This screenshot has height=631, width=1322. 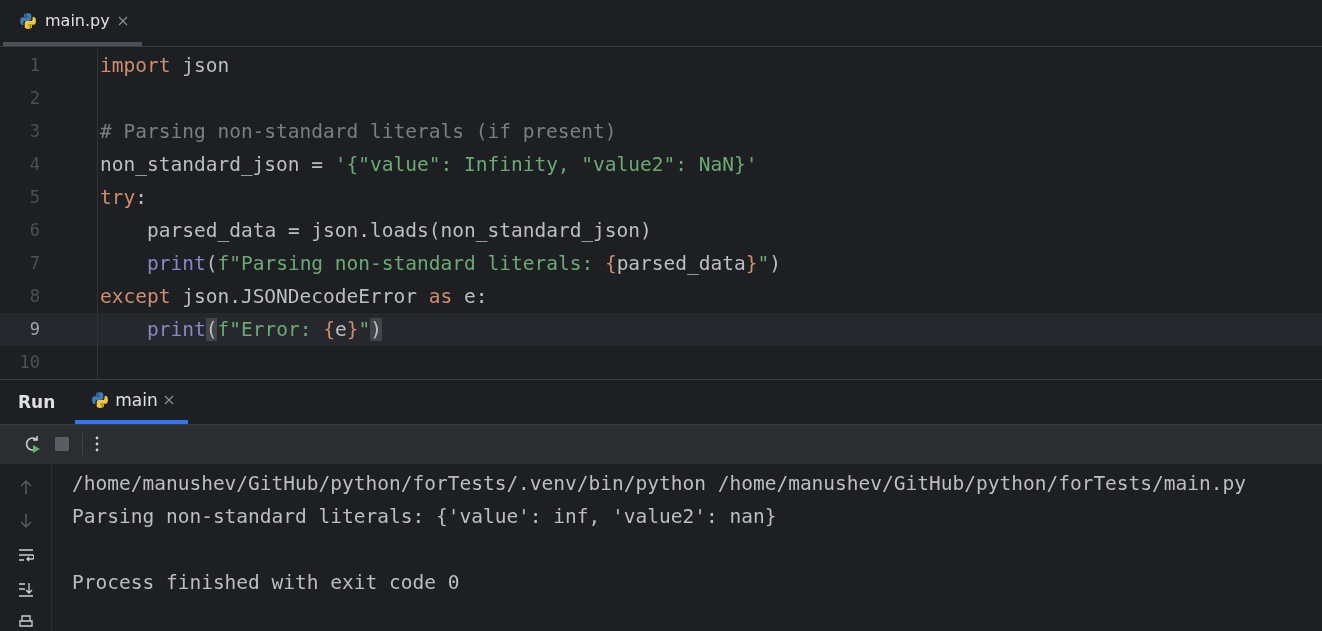 What do you see at coordinates (659, 483) in the screenshot?
I see `console-line: /home/manushev/GitHub/python/forTests/.venv/bin/python /home/manushev/GitHub/python/forTests/main.py` at bounding box center [659, 483].